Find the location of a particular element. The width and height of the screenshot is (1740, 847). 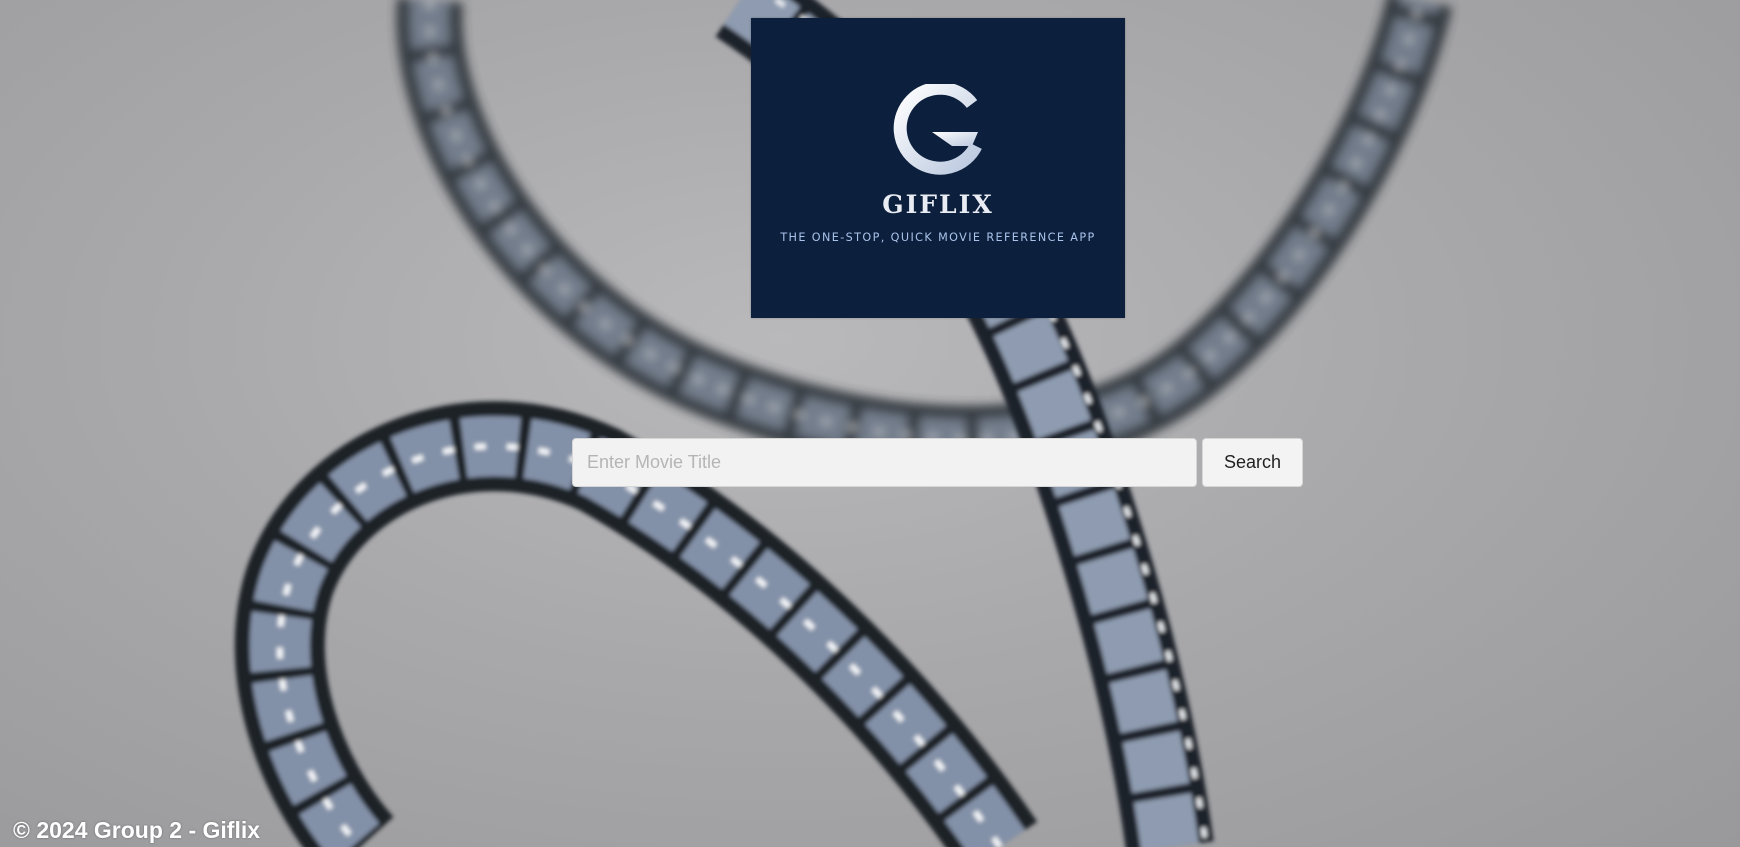

logo-tagline: THE ONE-STOP, QUICK MOVIE REFERENCE APP is located at coordinates (938, 237).